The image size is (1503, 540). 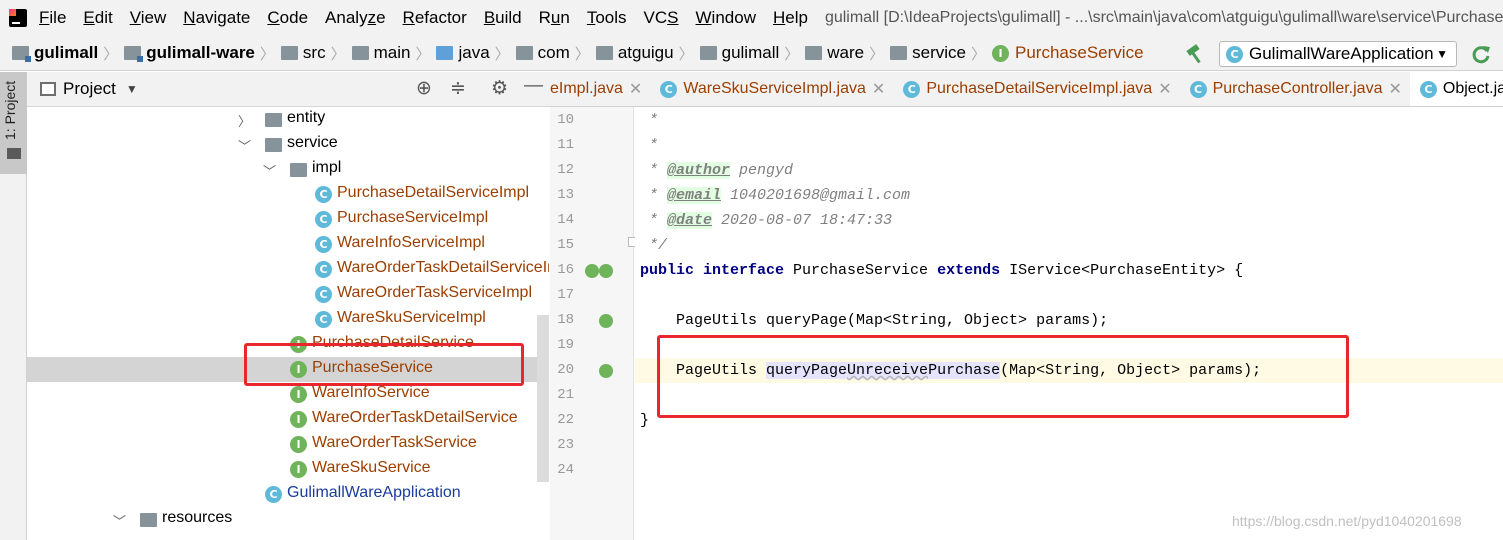 I want to click on tree-item: C PurchaseDetailServiceImpl, so click(x=288, y=194).